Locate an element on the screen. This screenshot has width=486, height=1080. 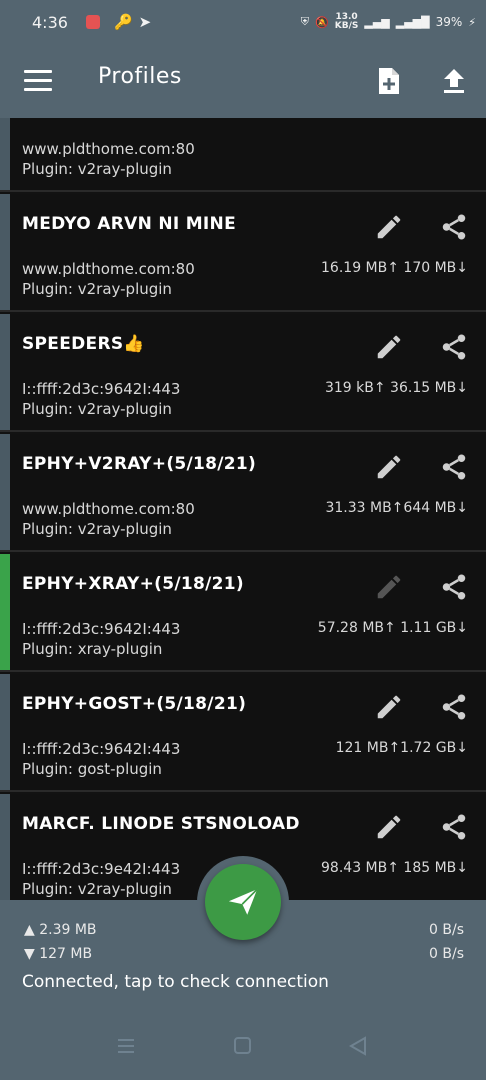
add-profile-icon is located at coordinates (389, 81).